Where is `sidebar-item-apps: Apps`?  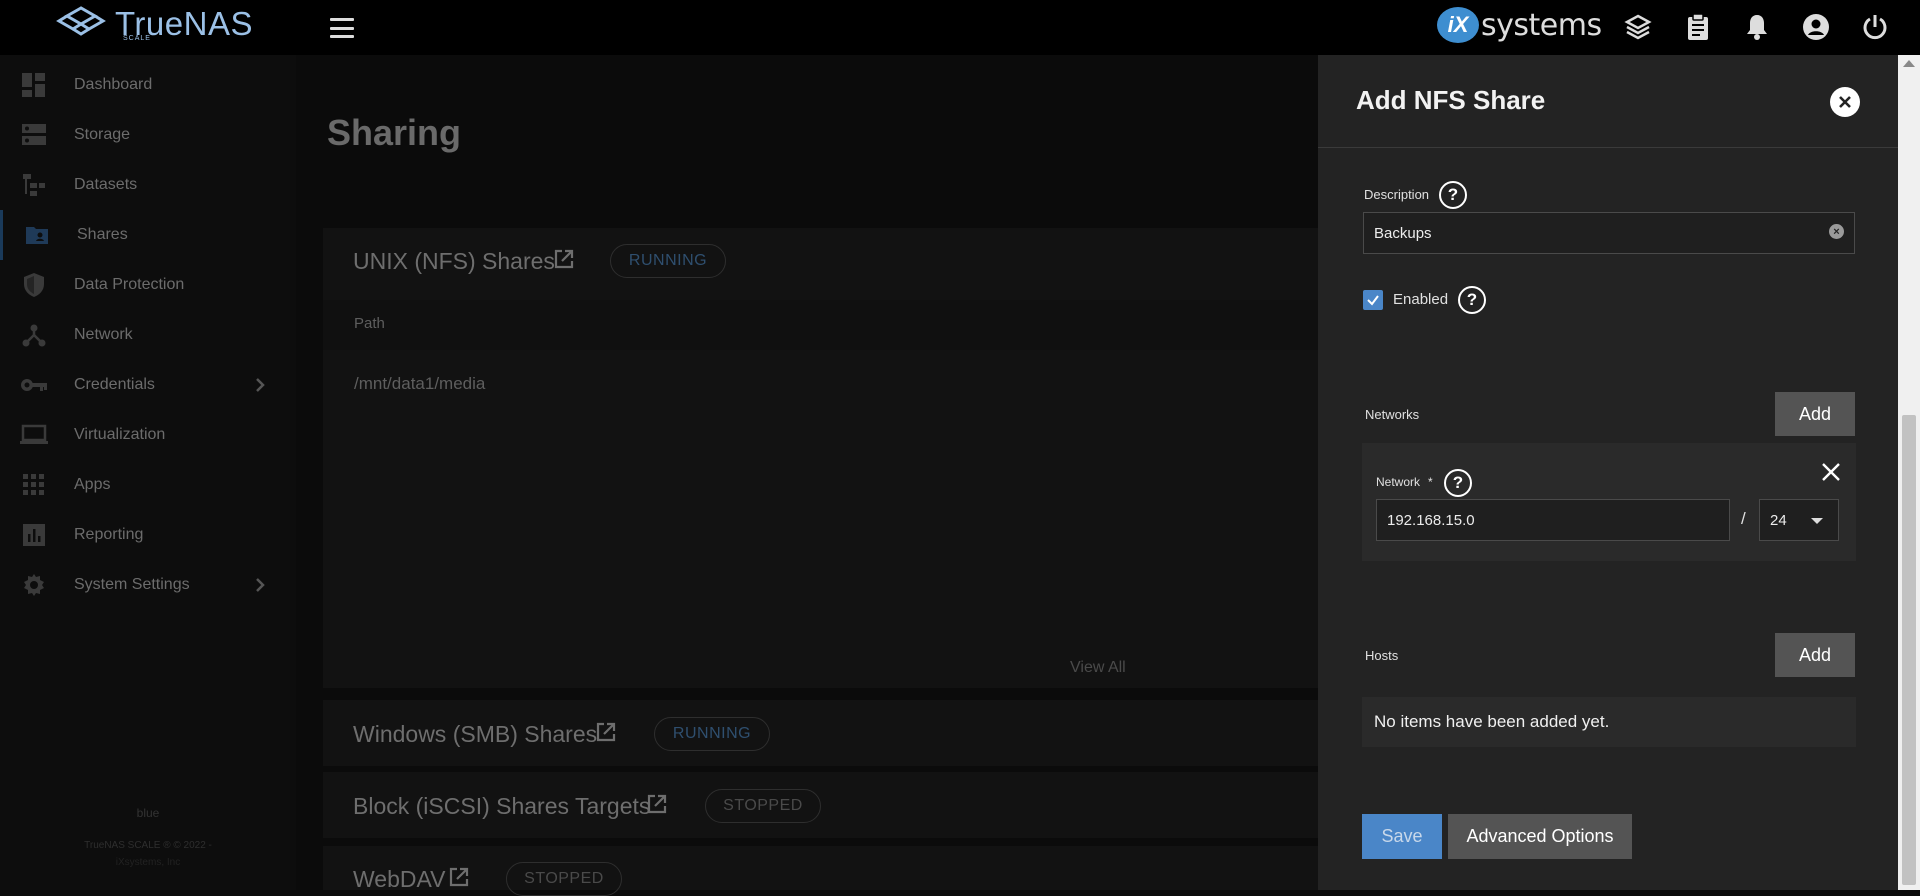 sidebar-item-apps: Apps is located at coordinates (148, 485).